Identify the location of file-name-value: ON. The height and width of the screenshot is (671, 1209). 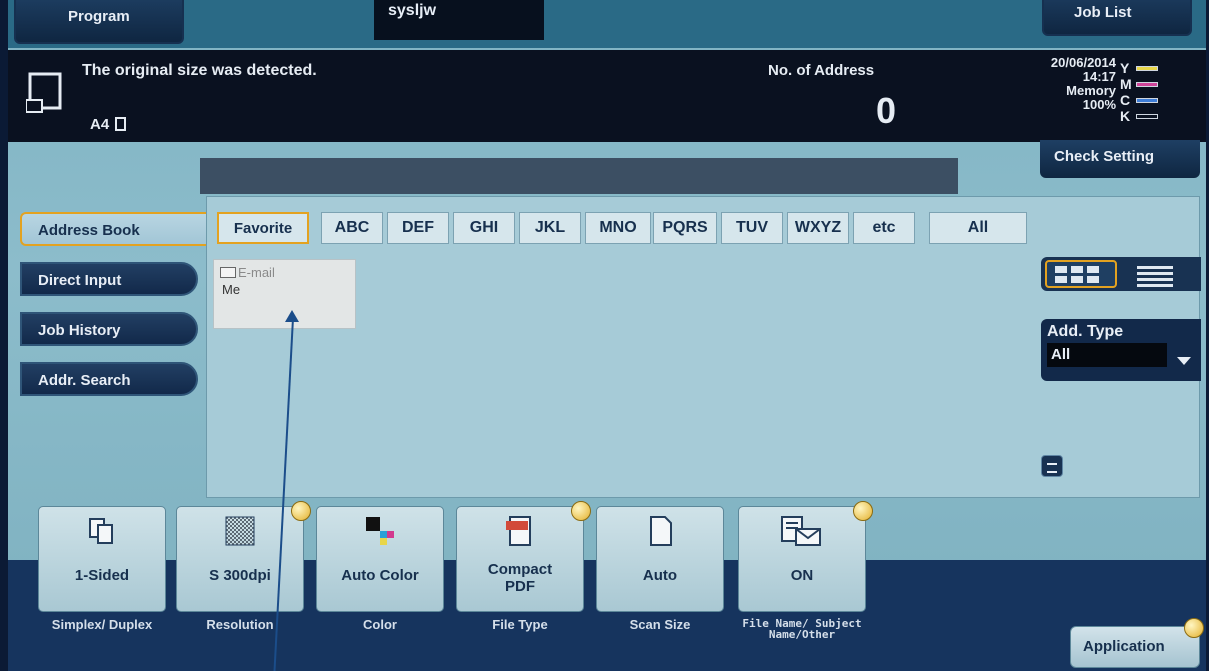
(802, 575).